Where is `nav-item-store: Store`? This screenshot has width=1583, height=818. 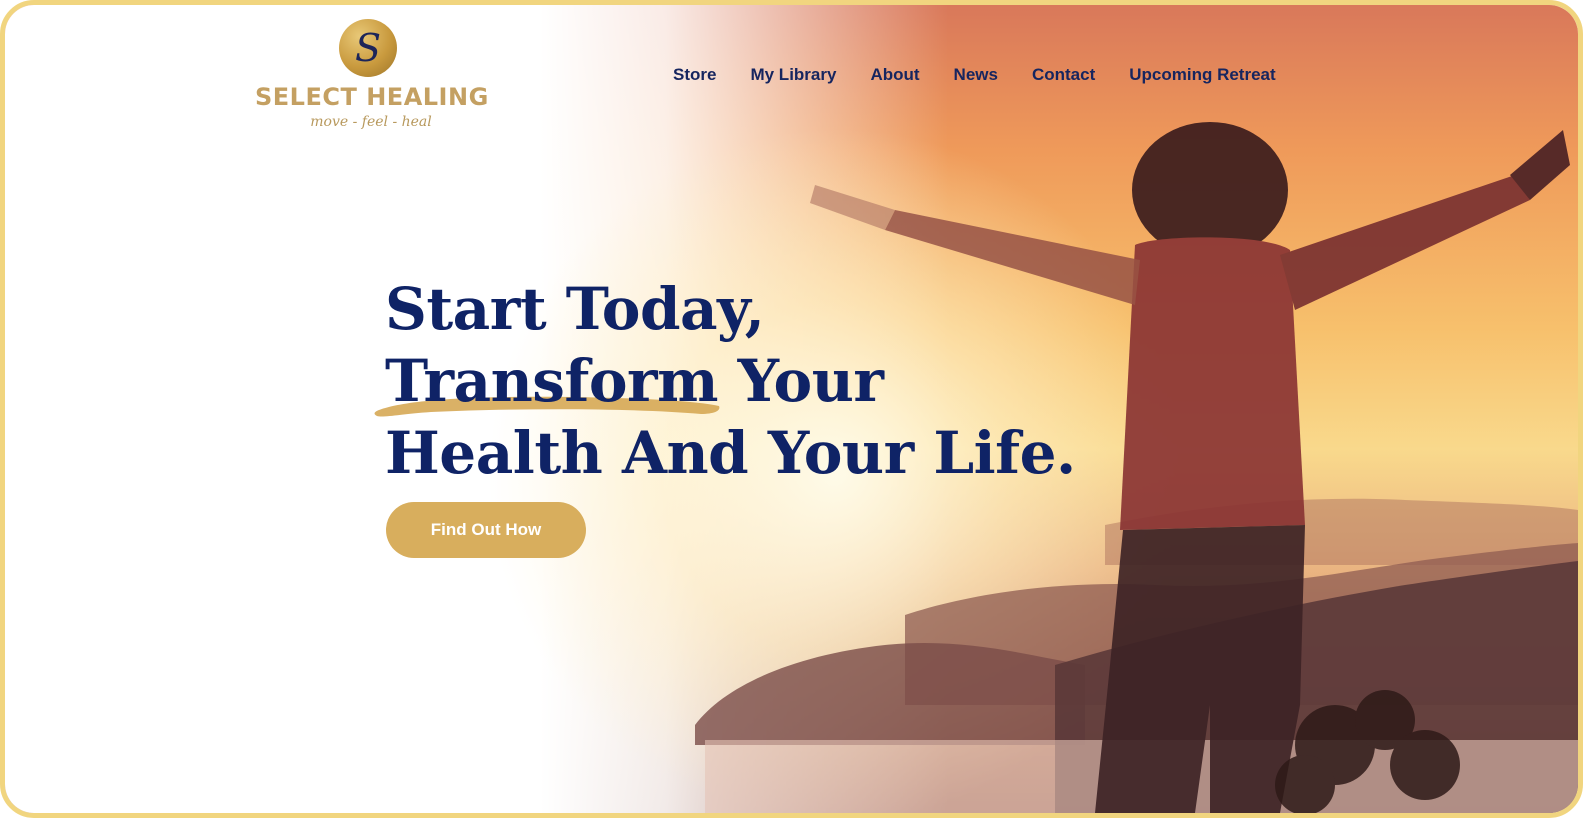
nav-item-store: Store is located at coordinates (694, 75).